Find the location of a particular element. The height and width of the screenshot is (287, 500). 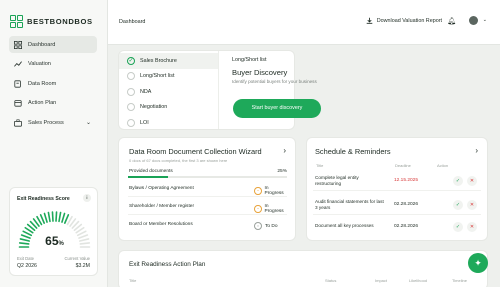

sidebar-item-dashboard: Dashboard is located at coordinates (53, 44).